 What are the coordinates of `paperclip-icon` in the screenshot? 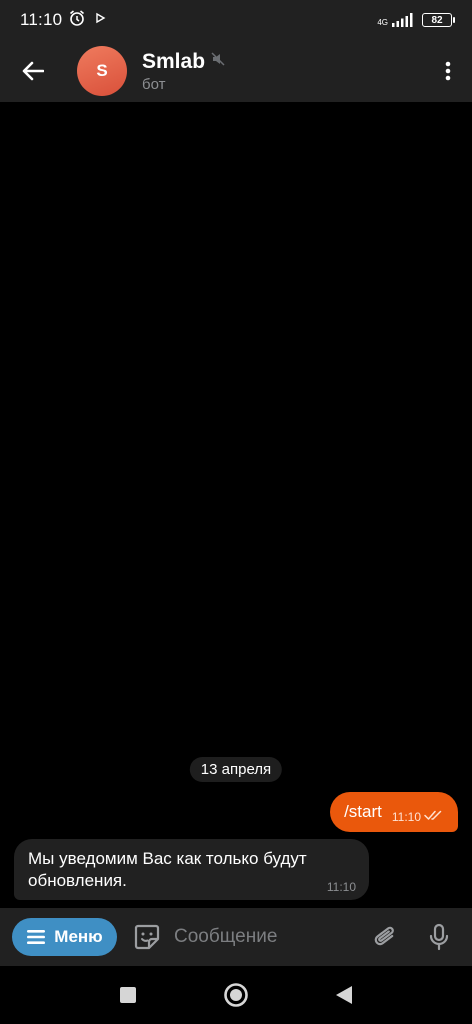 It's located at (384, 936).